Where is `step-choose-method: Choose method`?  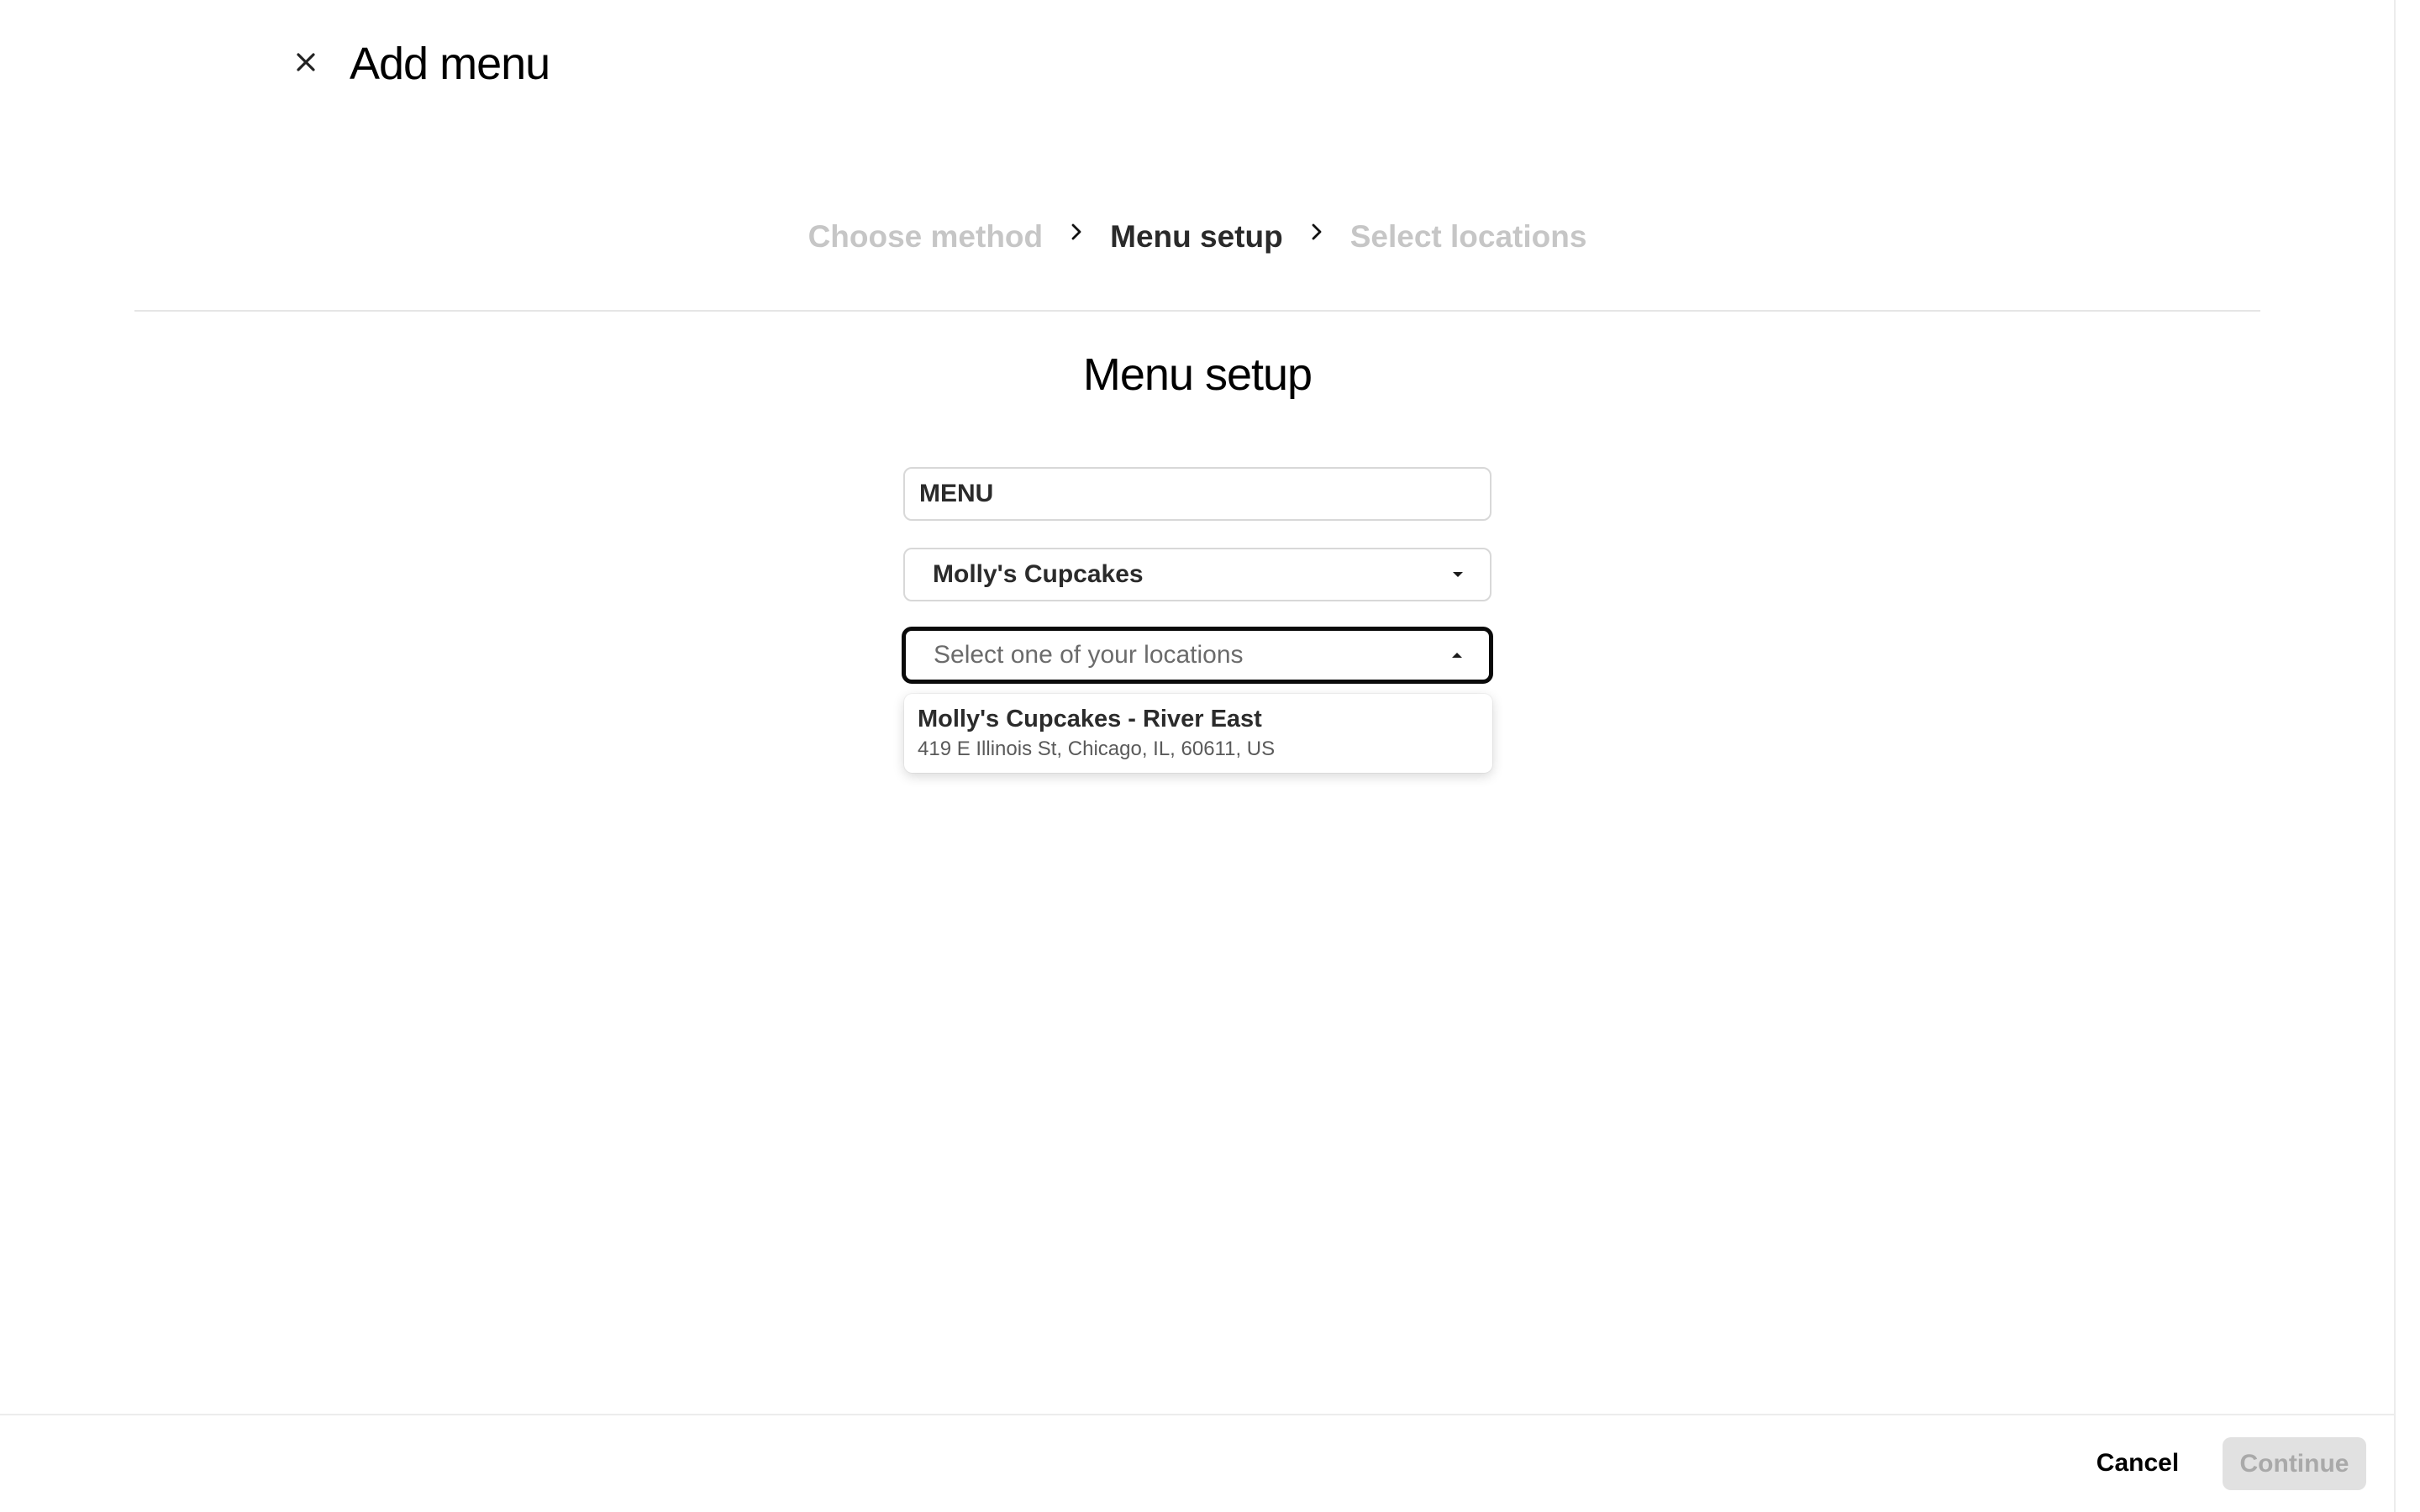 step-choose-method: Choose method is located at coordinates (926, 236).